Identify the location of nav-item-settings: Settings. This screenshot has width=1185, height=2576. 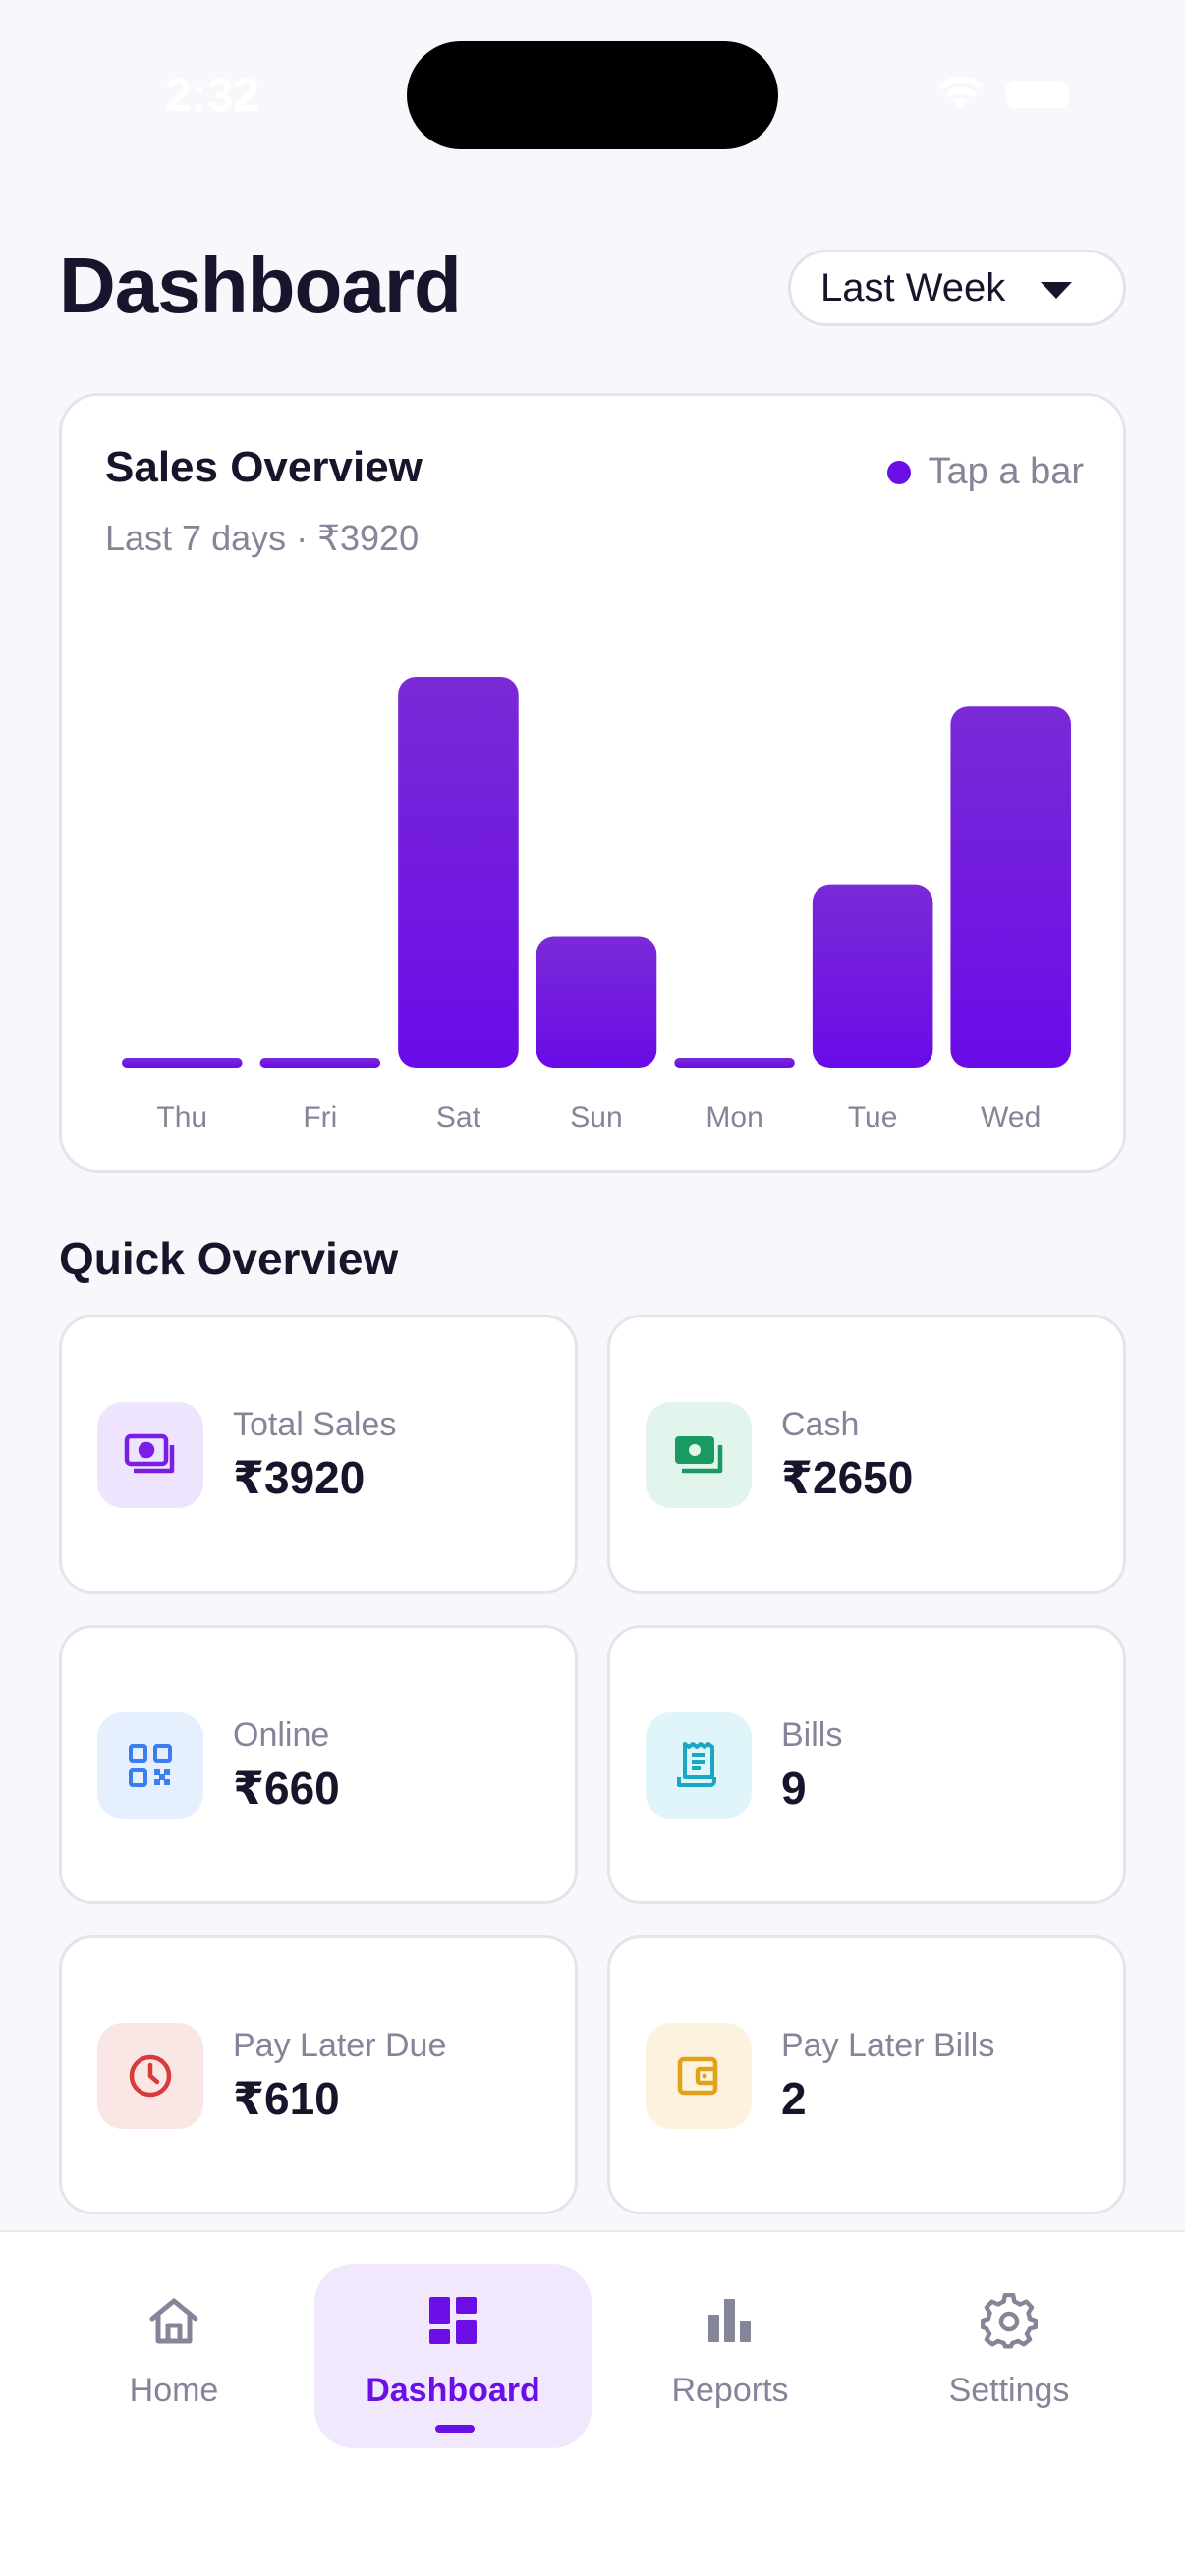
(1010, 2356).